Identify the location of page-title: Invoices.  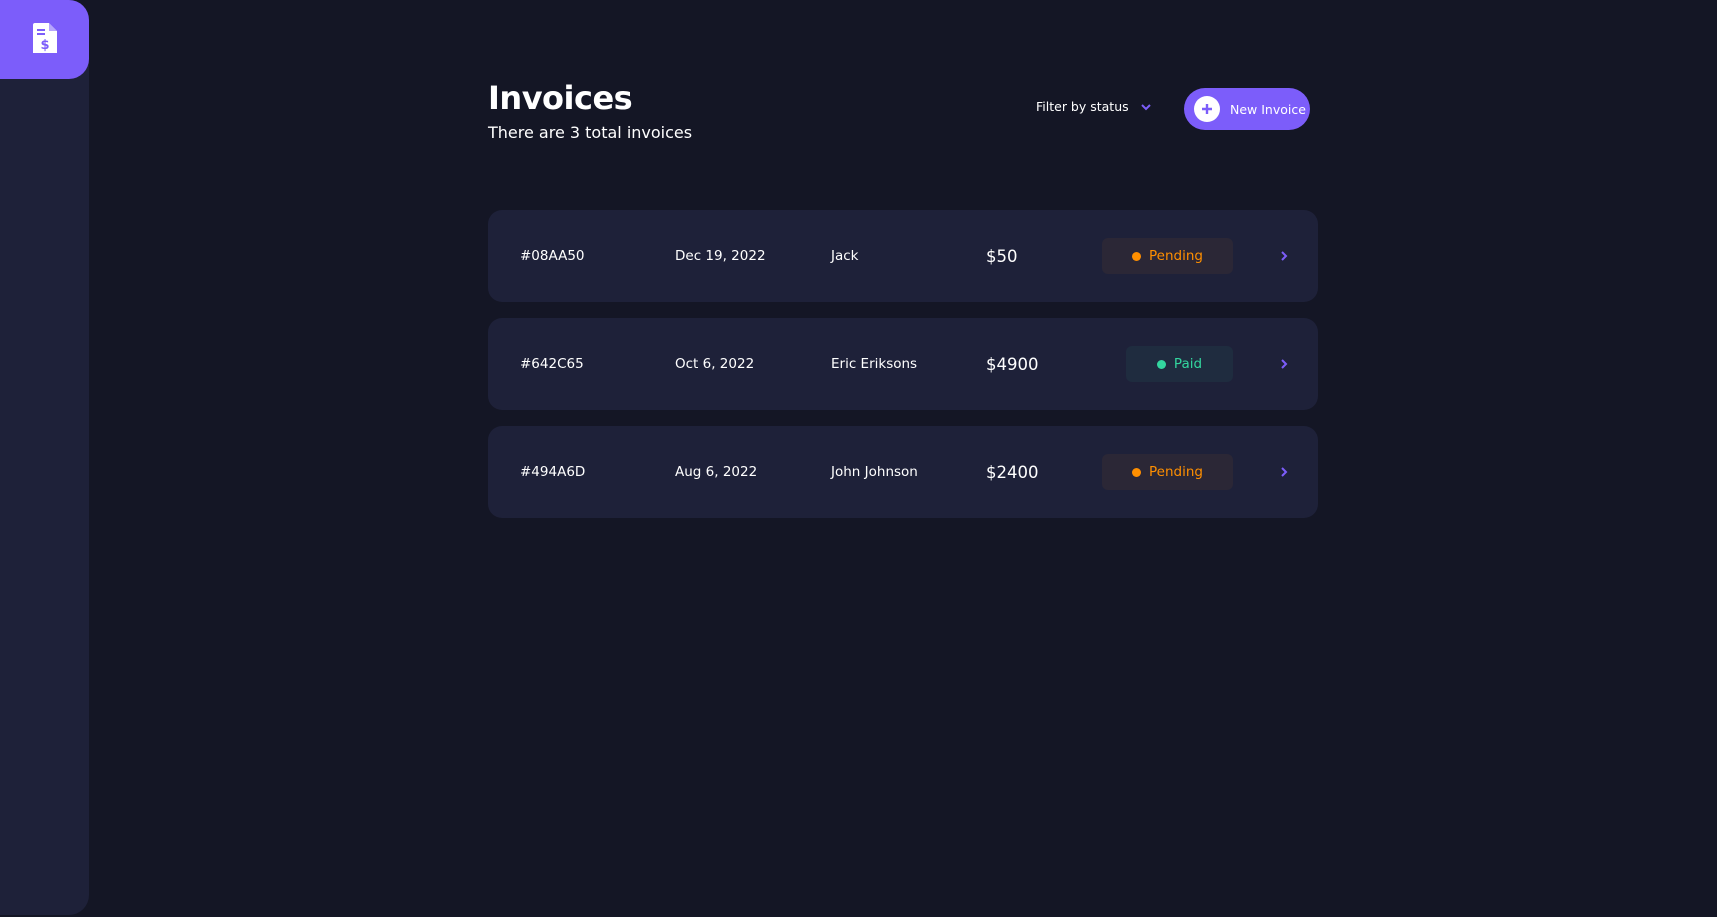
(560, 98).